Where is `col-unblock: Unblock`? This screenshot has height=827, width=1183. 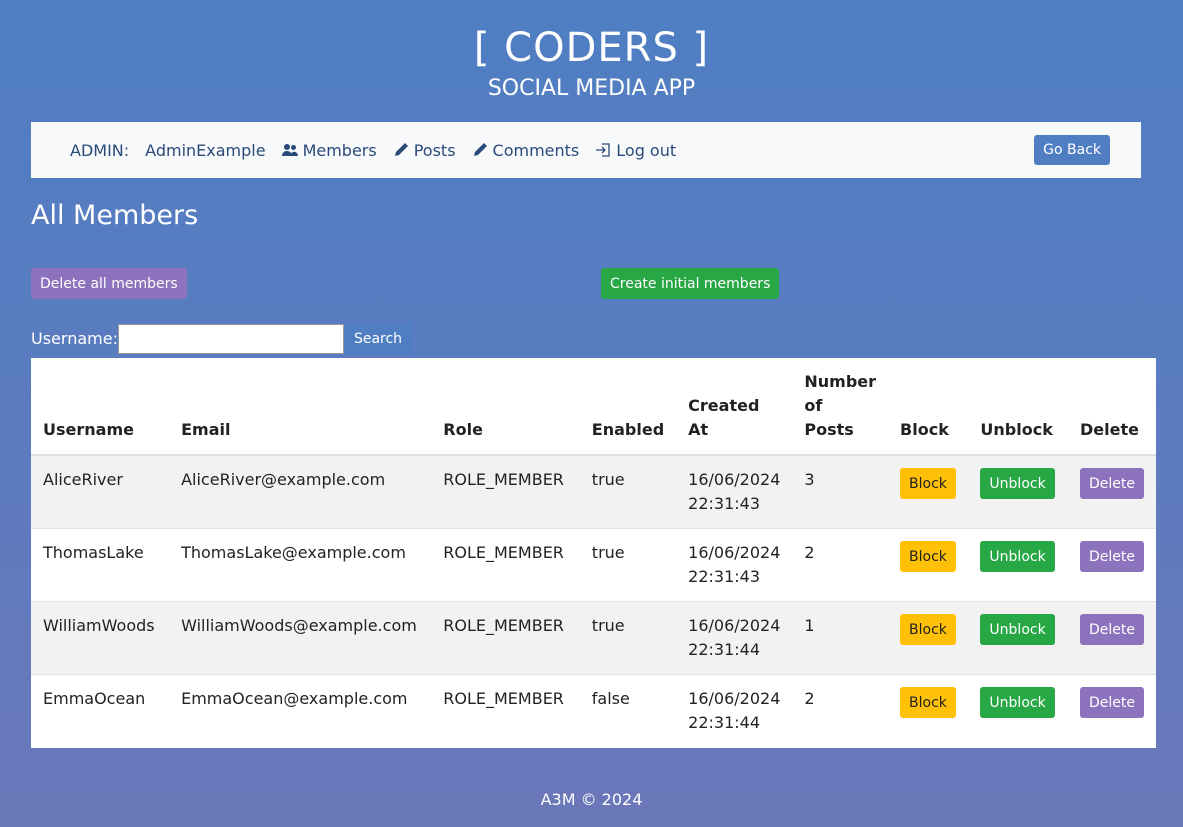
col-unblock: Unblock is located at coordinates (1018, 407).